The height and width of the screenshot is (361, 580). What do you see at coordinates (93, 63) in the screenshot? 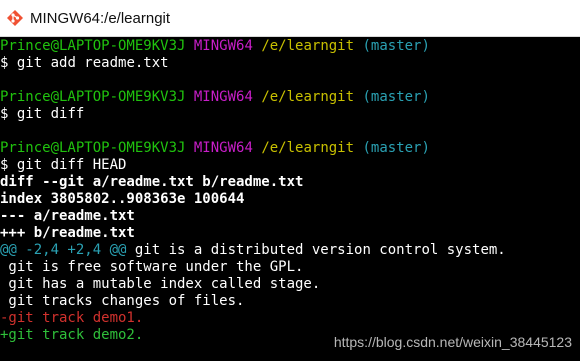
I see `command-text: git add readme.txt` at bounding box center [93, 63].